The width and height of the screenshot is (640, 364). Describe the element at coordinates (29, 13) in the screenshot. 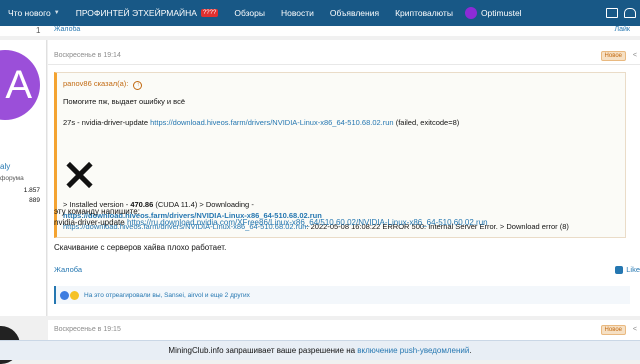

I see `nav-item-label: Что нового` at that location.